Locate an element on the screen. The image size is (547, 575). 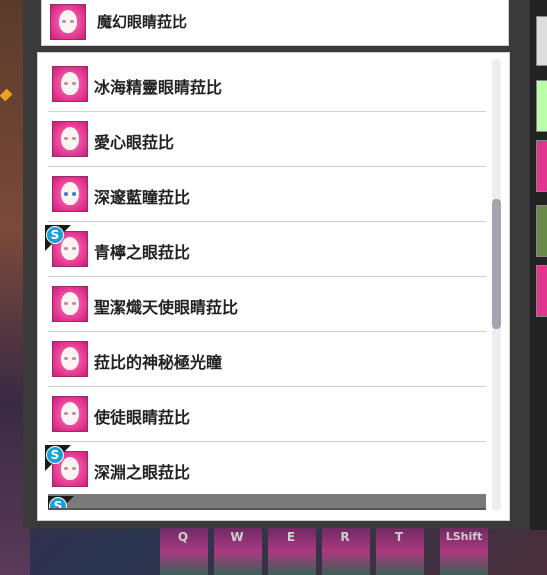
item-label: 青檸之眼菈比 is located at coordinates (142, 252).